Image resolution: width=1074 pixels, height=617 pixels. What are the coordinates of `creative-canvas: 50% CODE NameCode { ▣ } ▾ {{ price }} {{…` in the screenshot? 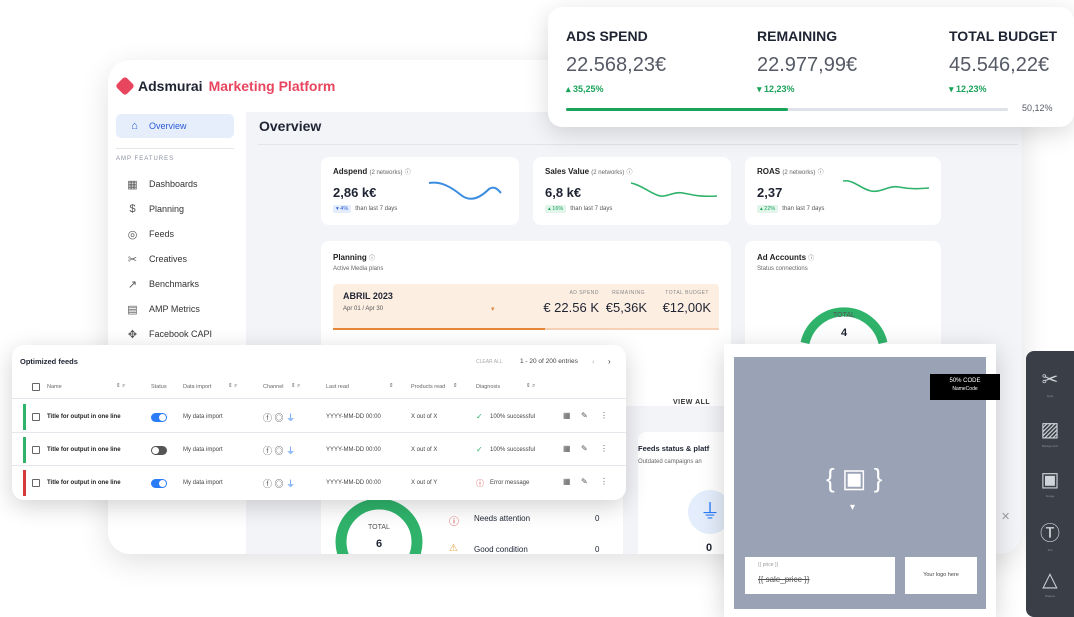 It's located at (867, 483).